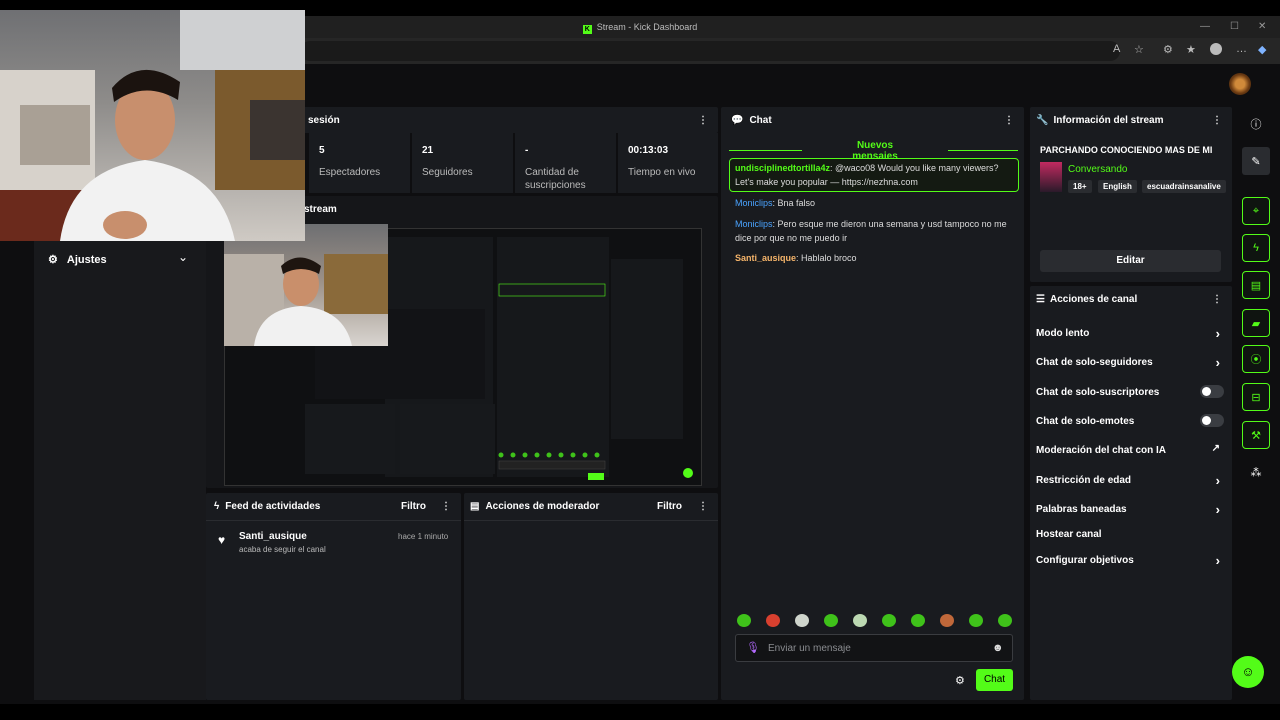  Describe the element at coordinates (1130, 449) in the screenshot. I see `action-ai-moderation: Moderación del chat con IA ↗` at that location.